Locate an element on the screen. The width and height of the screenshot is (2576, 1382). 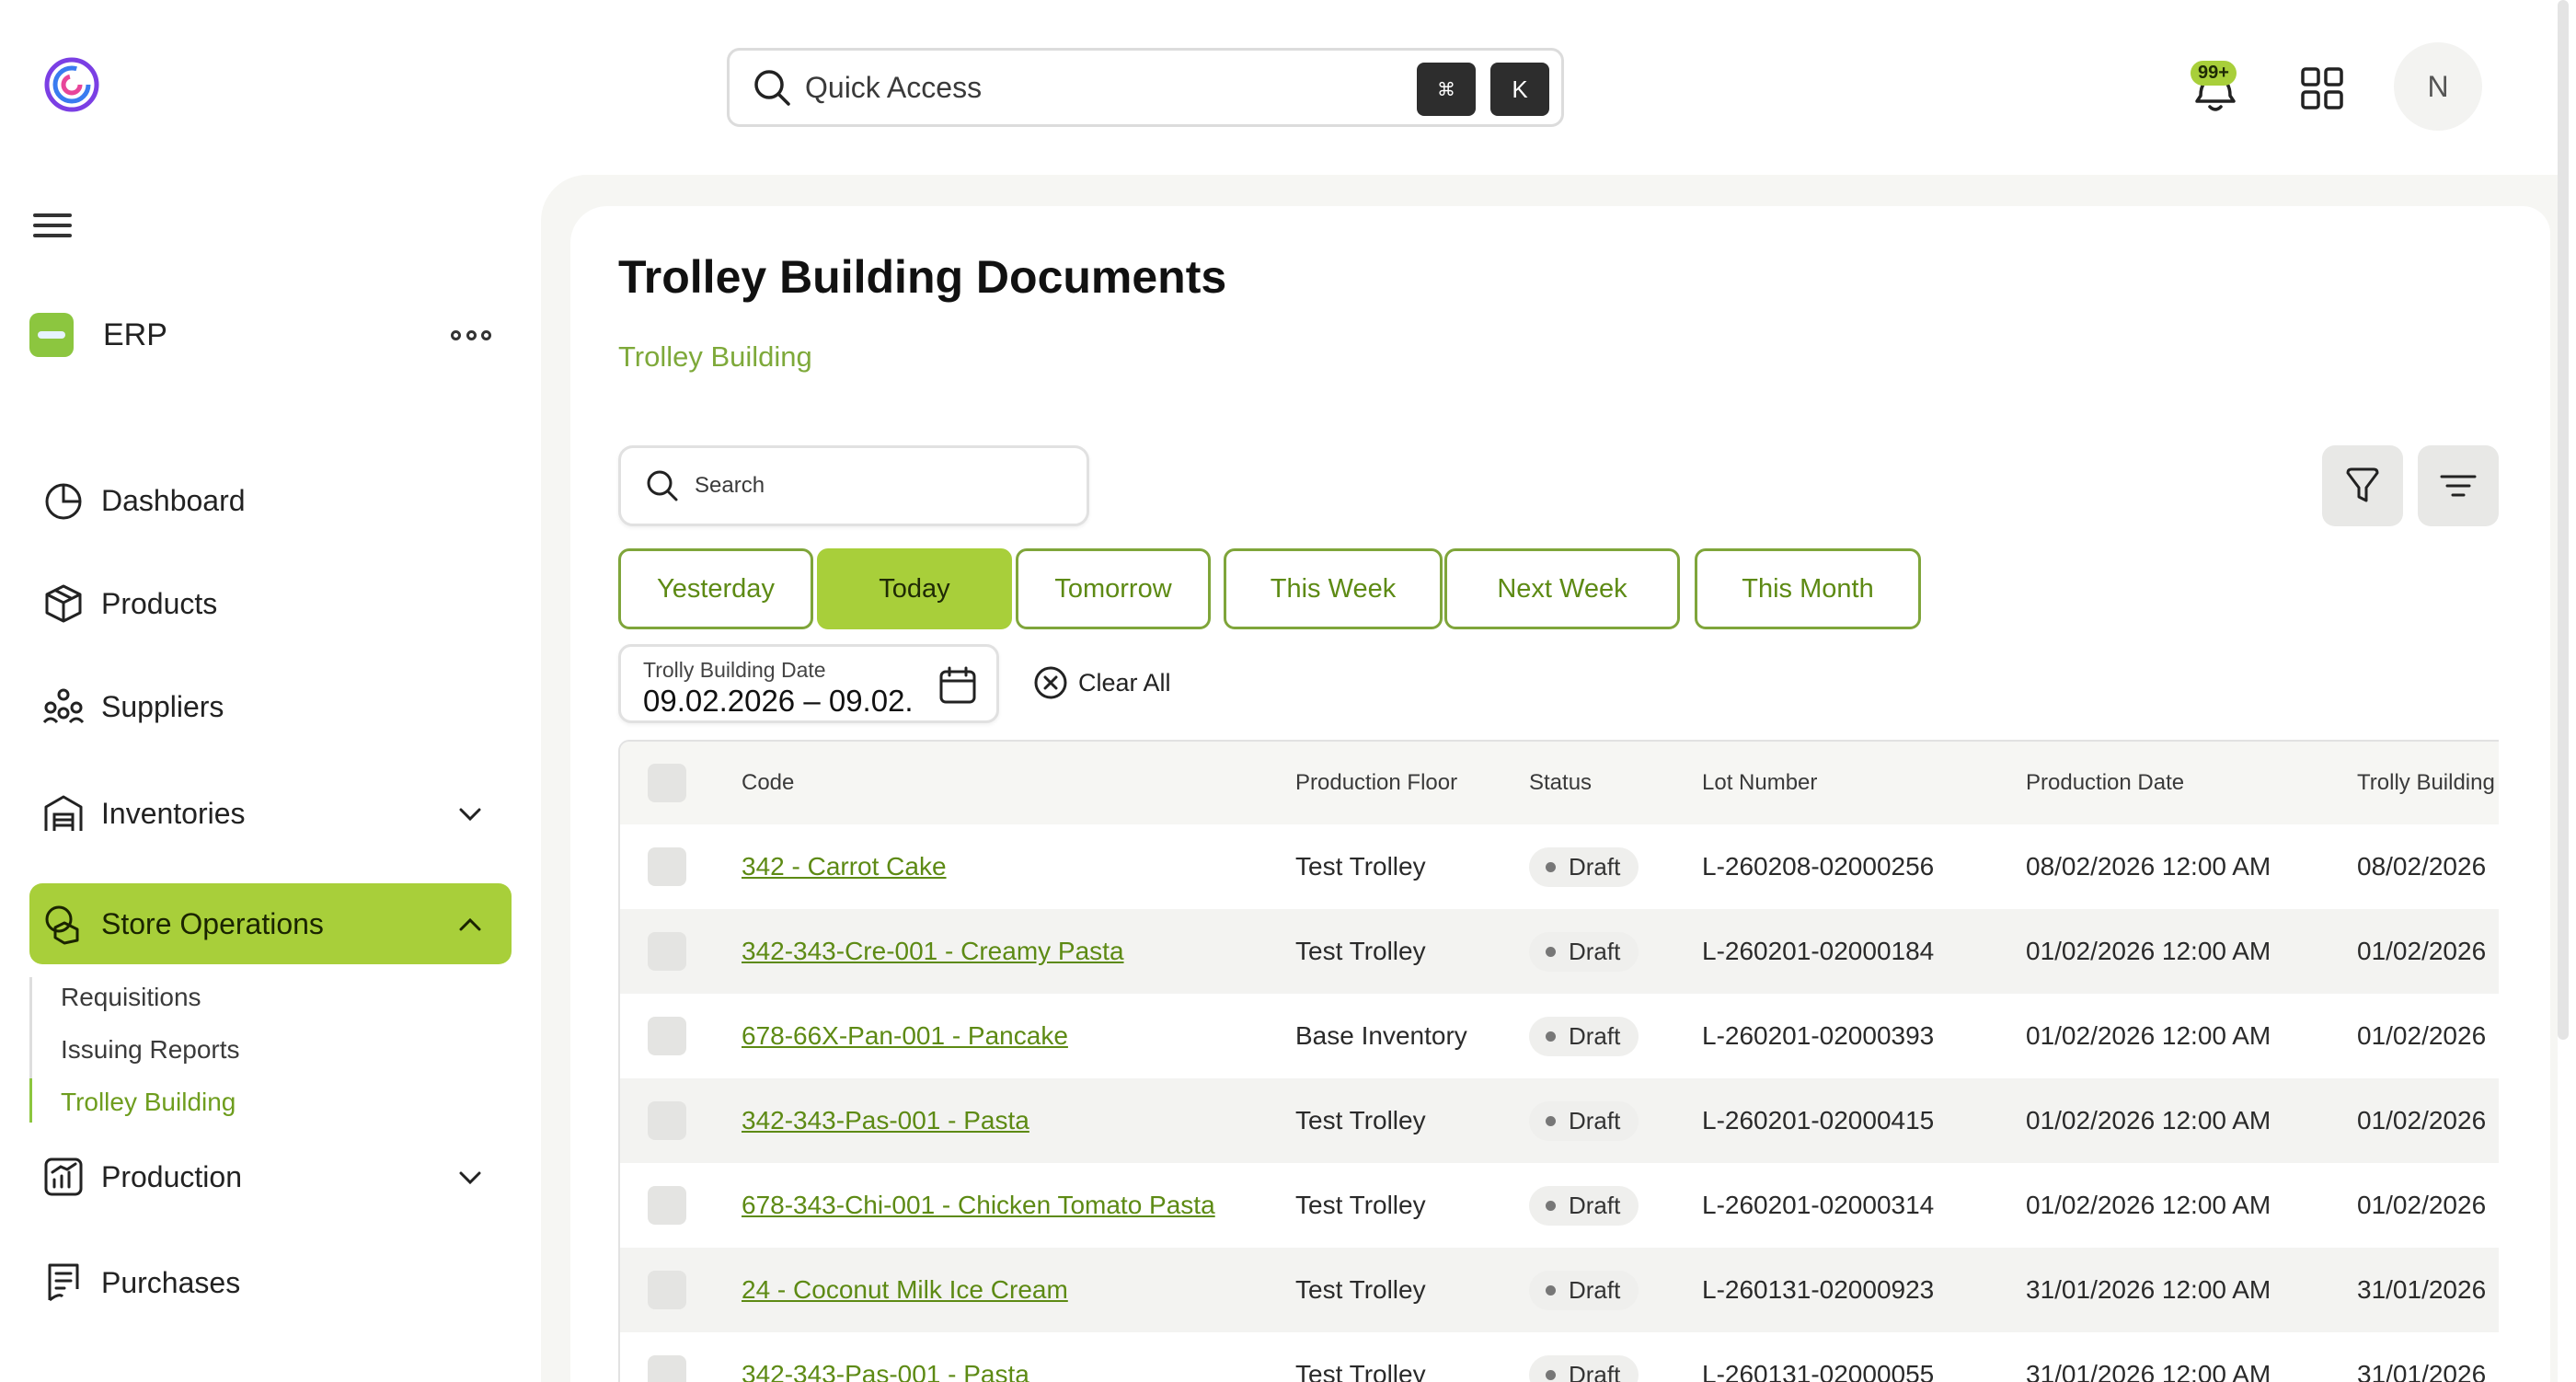
cell-production-floor-text: Base Inventory is located at coordinates (1381, 1035).